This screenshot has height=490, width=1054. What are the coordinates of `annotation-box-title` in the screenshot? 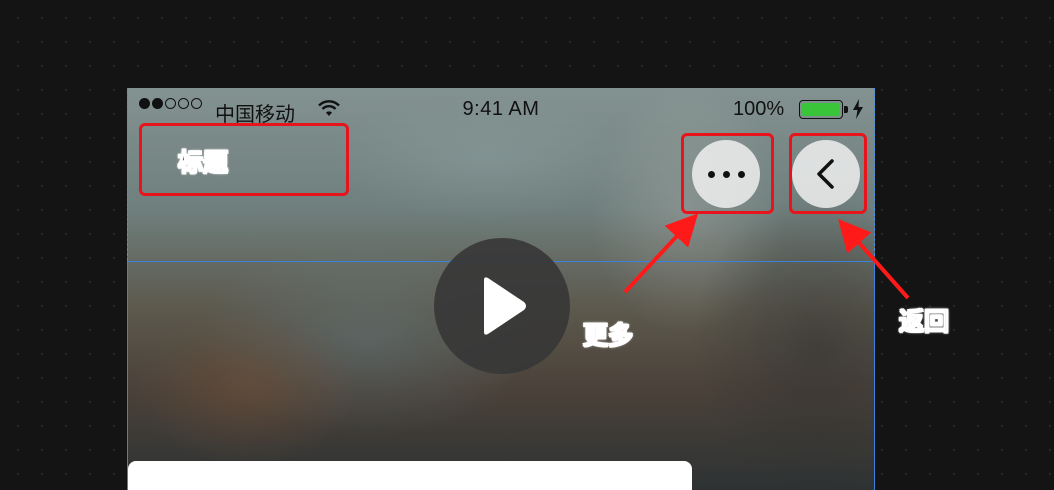 It's located at (244, 159).